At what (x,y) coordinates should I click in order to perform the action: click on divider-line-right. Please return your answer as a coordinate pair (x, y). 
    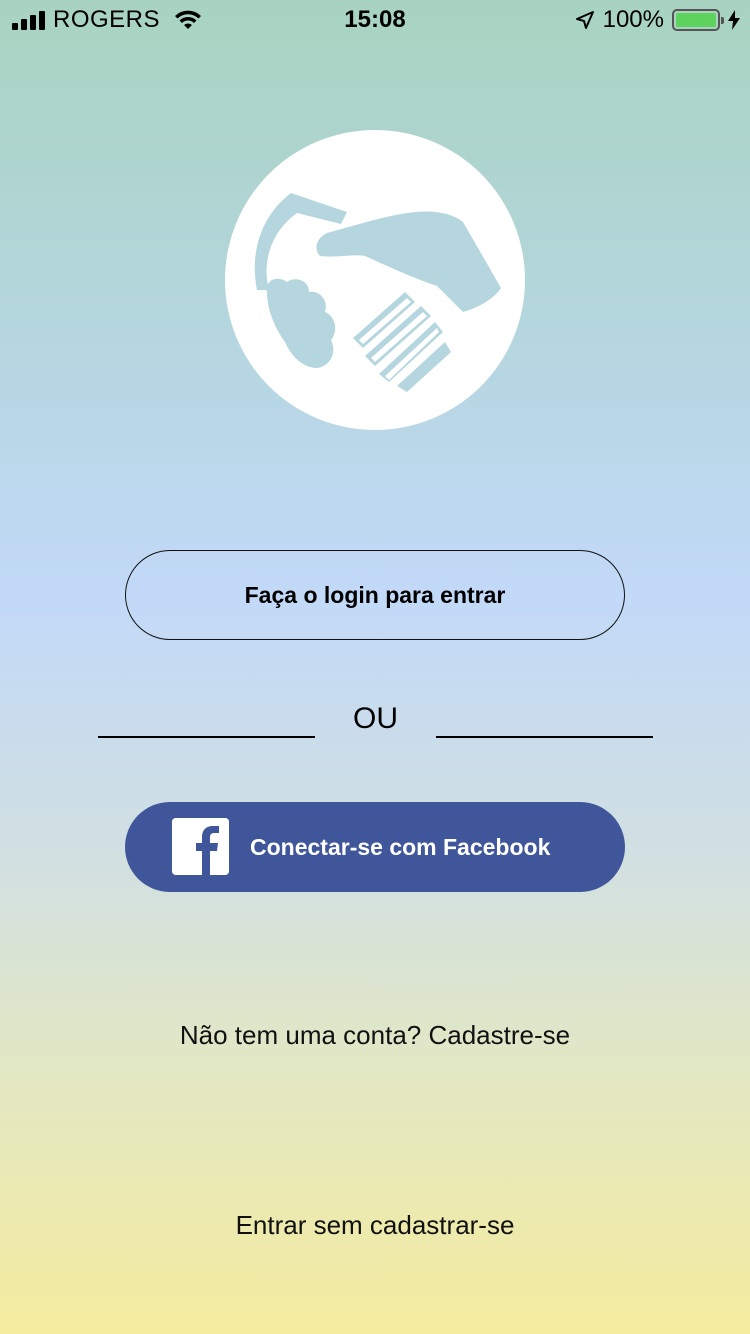
    Looking at the image, I should click on (544, 737).